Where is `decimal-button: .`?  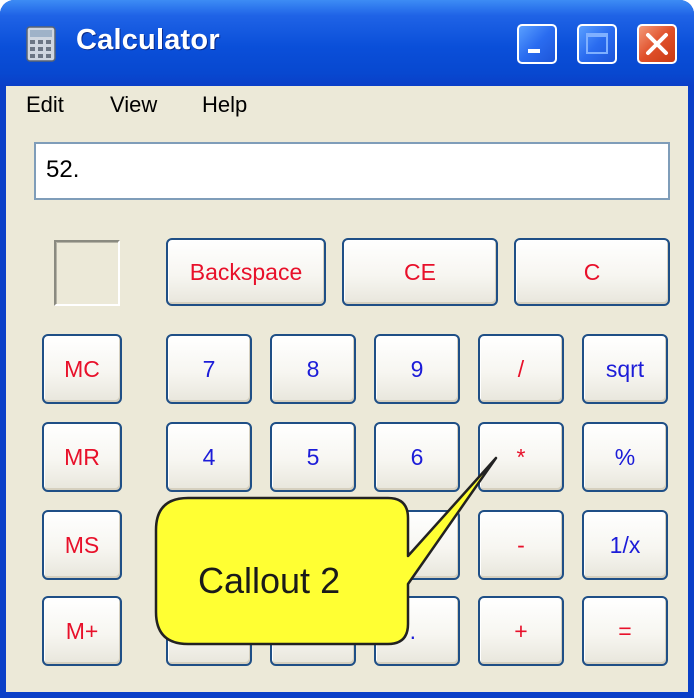 decimal-button: . is located at coordinates (417, 631).